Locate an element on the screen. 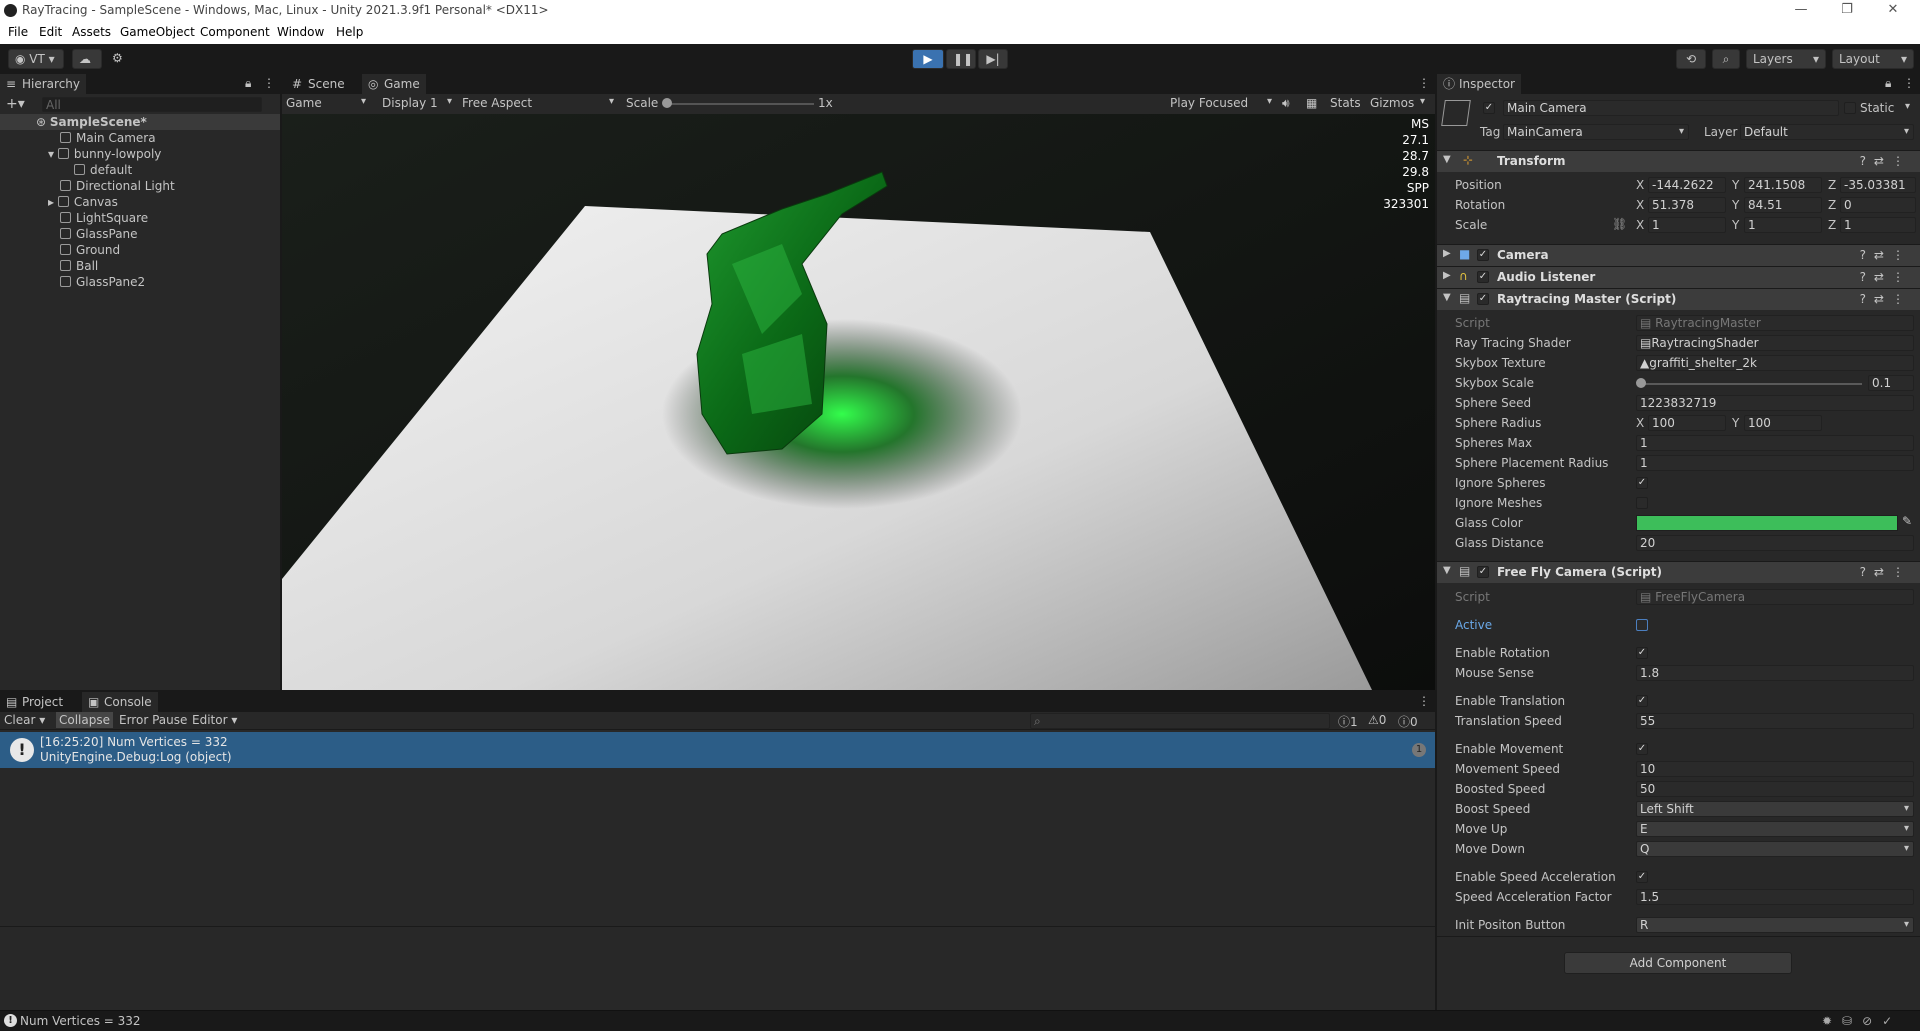 The width and height of the screenshot is (1920, 1031). object-name-field: Main Camera is located at coordinates (1671, 108).